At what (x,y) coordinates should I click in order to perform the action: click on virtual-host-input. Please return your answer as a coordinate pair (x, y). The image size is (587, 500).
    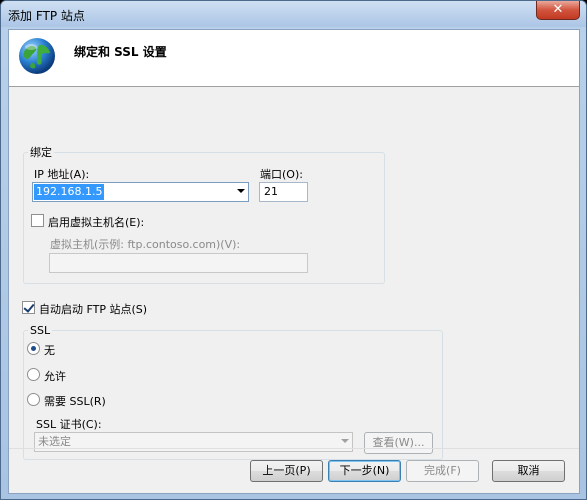
    Looking at the image, I should click on (178, 263).